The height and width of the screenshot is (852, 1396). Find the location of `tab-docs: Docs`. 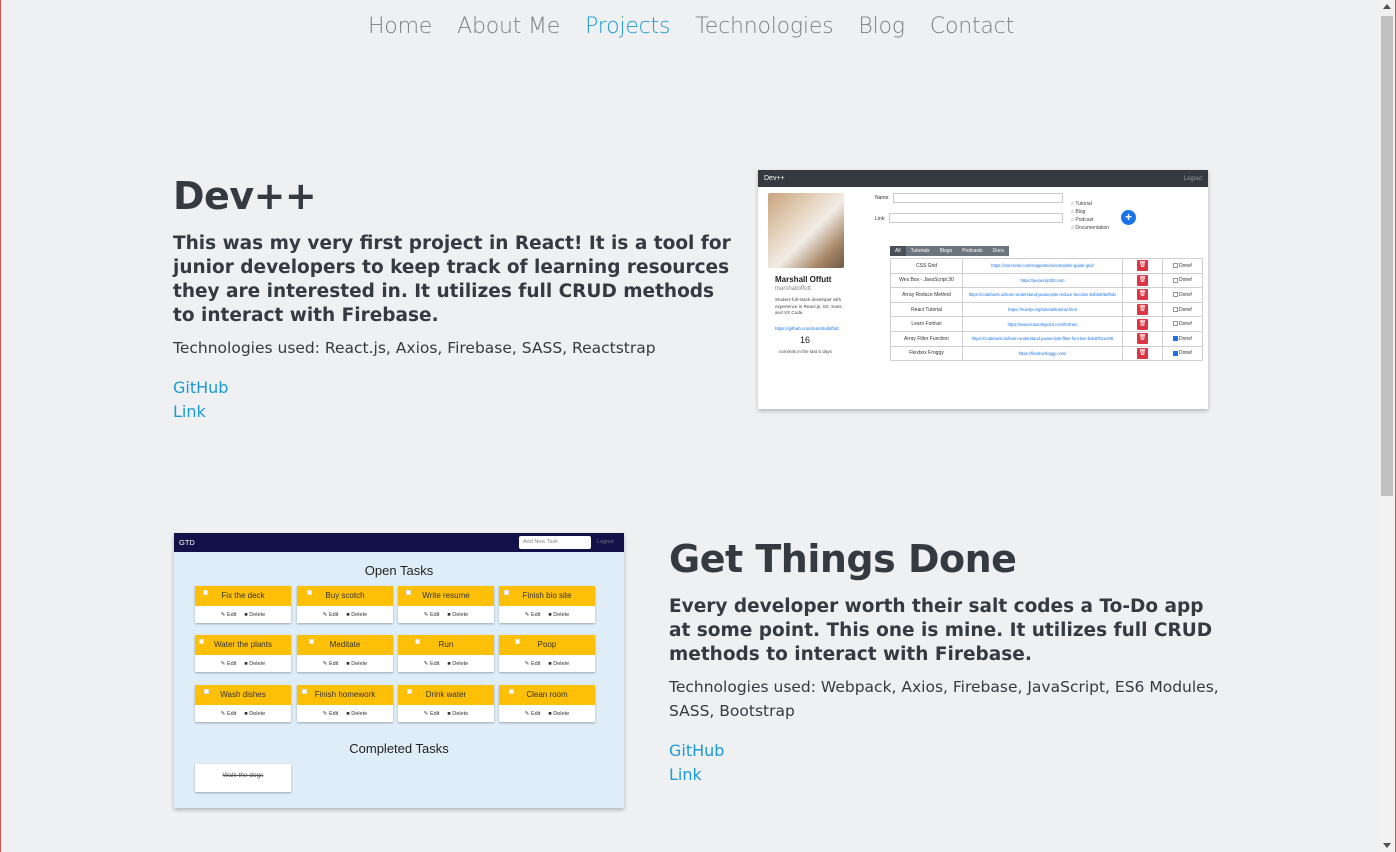

tab-docs: Docs is located at coordinates (998, 251).